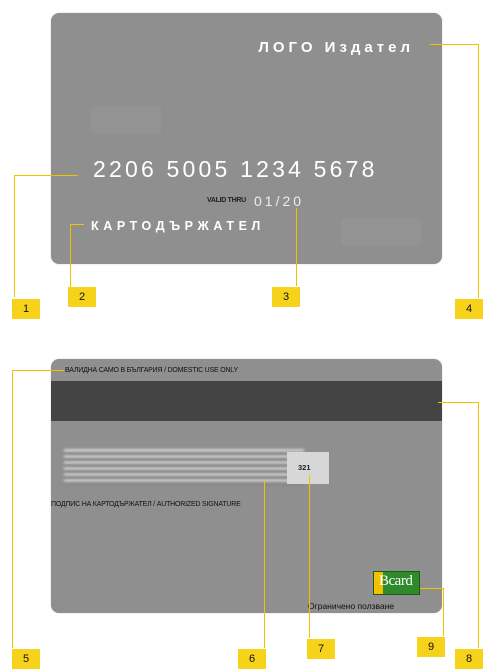 Image resolution: width=486 pixels, height=669 pixels. I want to click on issuer-logo: ЛОГО Издател, so click(336, 47).